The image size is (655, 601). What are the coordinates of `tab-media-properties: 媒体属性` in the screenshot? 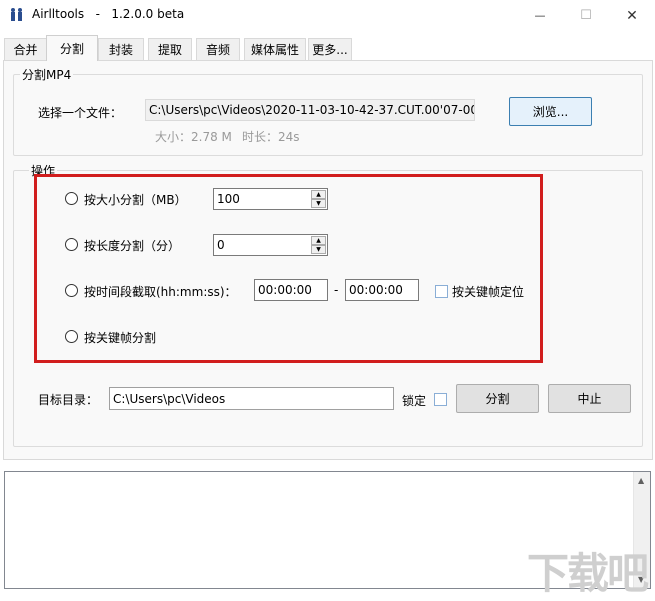 It's located at (275, 49).